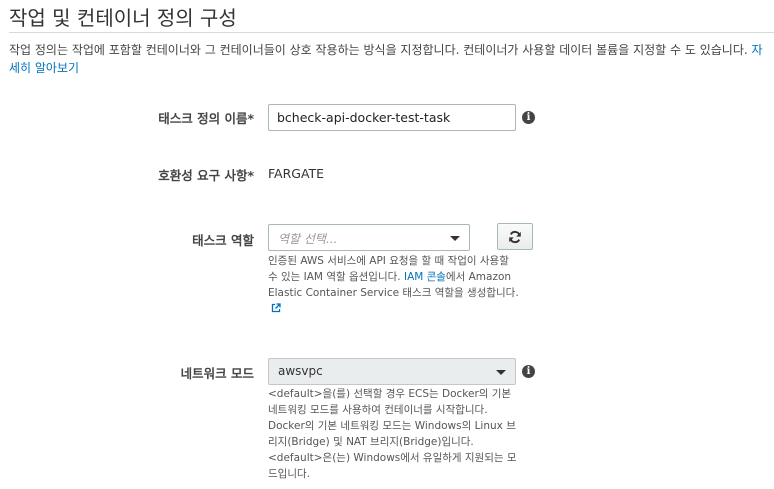  I want to click on network-mode-help-line: <default>은(는) Windows에서 유일하게 지원되는 모드입니다., so click(392, 466).